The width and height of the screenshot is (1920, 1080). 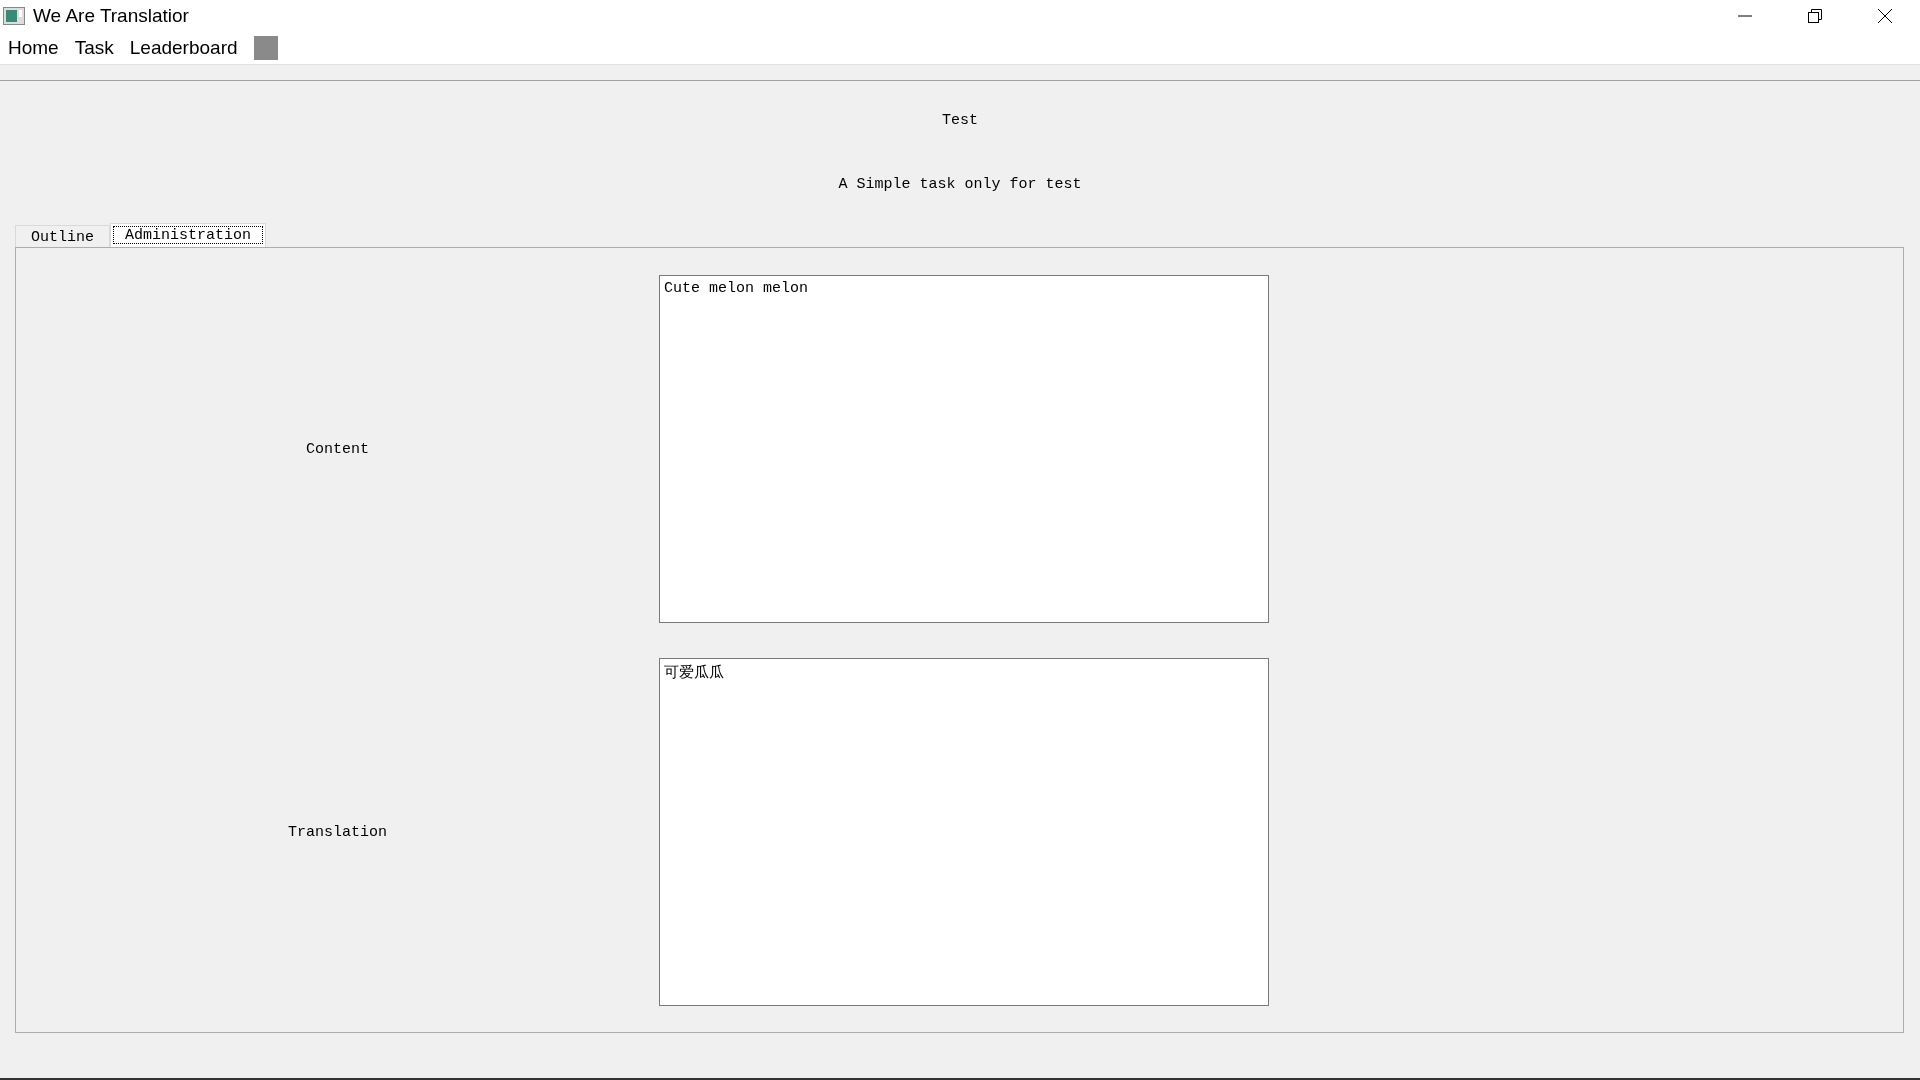 I want to click on photo-placeholder, so click(x=265, y=48).